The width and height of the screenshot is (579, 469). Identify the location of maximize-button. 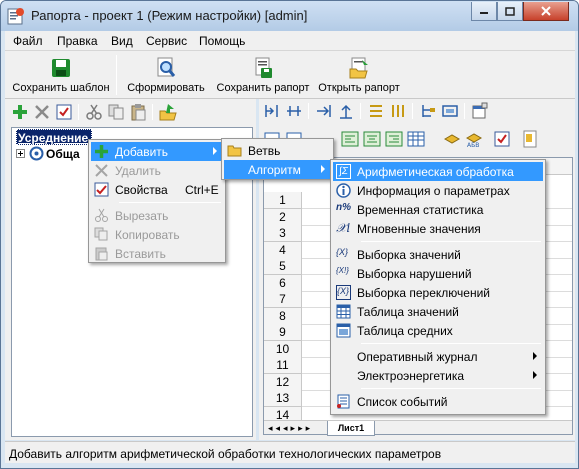
(510, 11).